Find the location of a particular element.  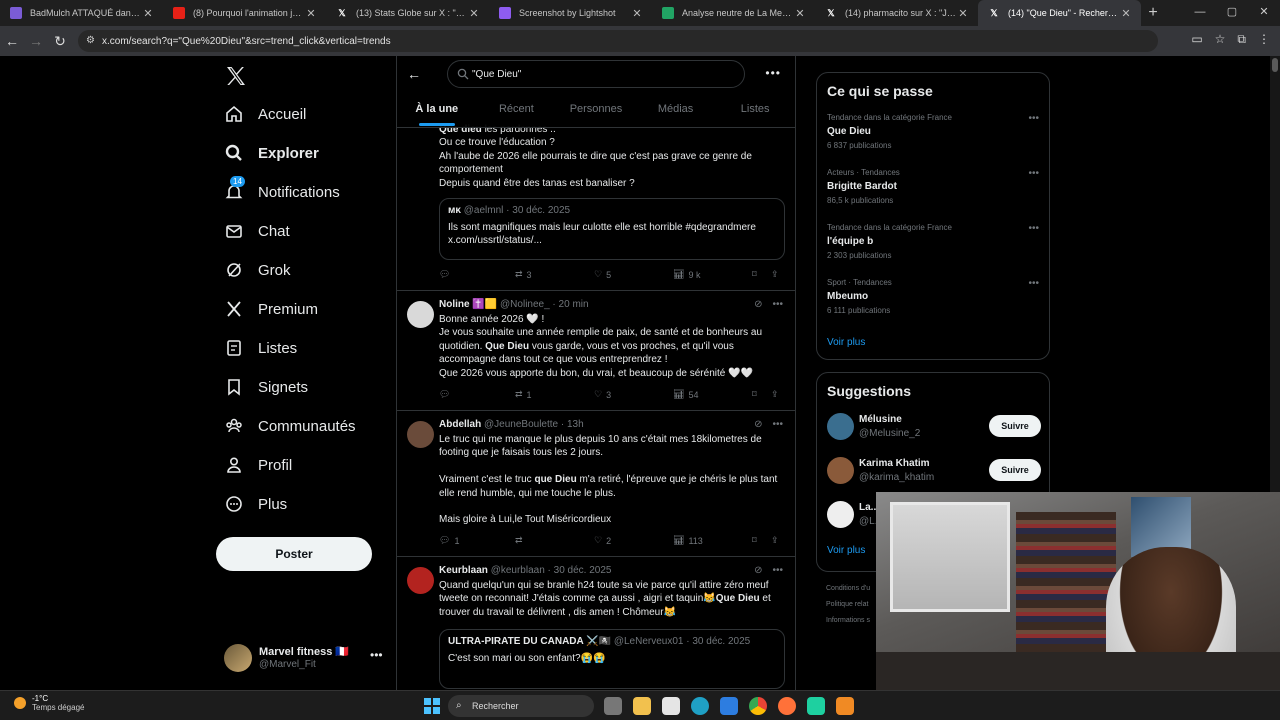

more-options-icon: ••• is located at coordinates (773, 73).